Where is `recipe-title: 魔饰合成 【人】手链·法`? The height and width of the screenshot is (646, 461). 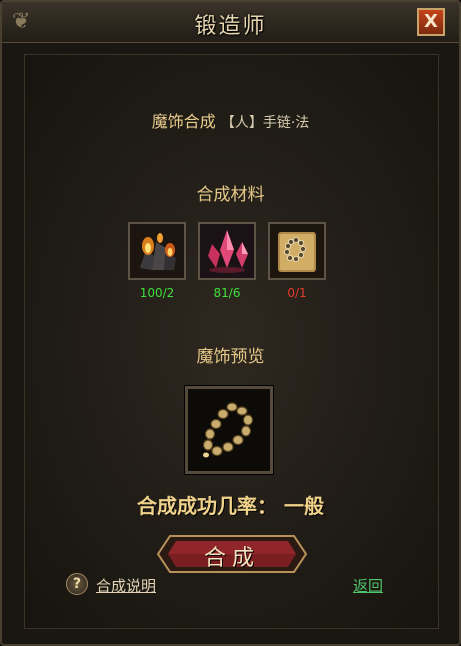 recipe-title: 魔饰合成 【人】手链·法 is located at coordinates (230, 120).